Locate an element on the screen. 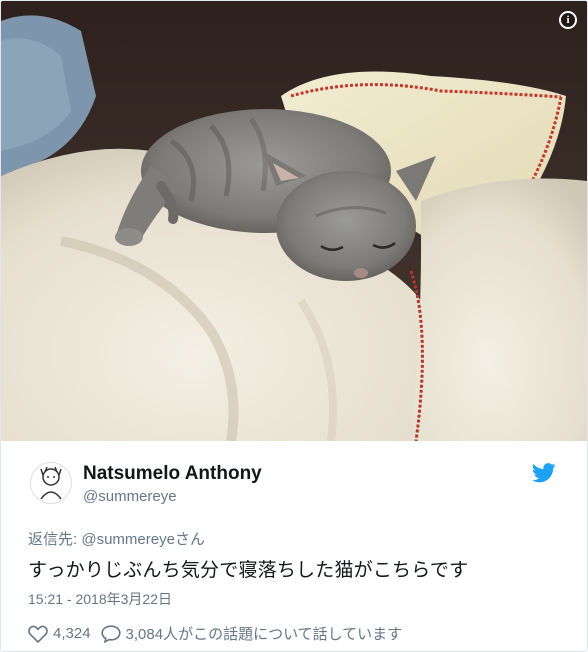  reply-mention-link: @summereye is located at coordinates (128, 539).